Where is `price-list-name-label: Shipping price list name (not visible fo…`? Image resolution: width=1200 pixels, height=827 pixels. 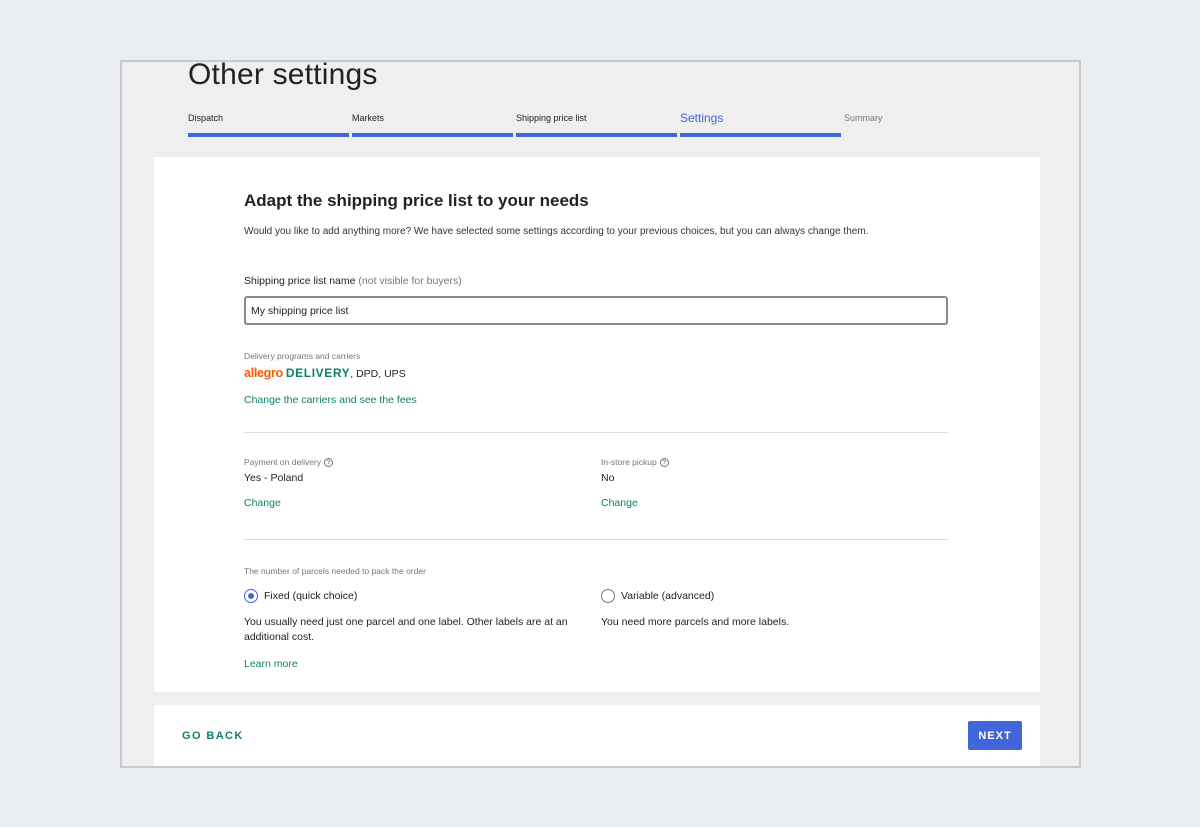
price-list-name-label: Shipping price list name (not visible fo… is located at coordinates (353, 281).